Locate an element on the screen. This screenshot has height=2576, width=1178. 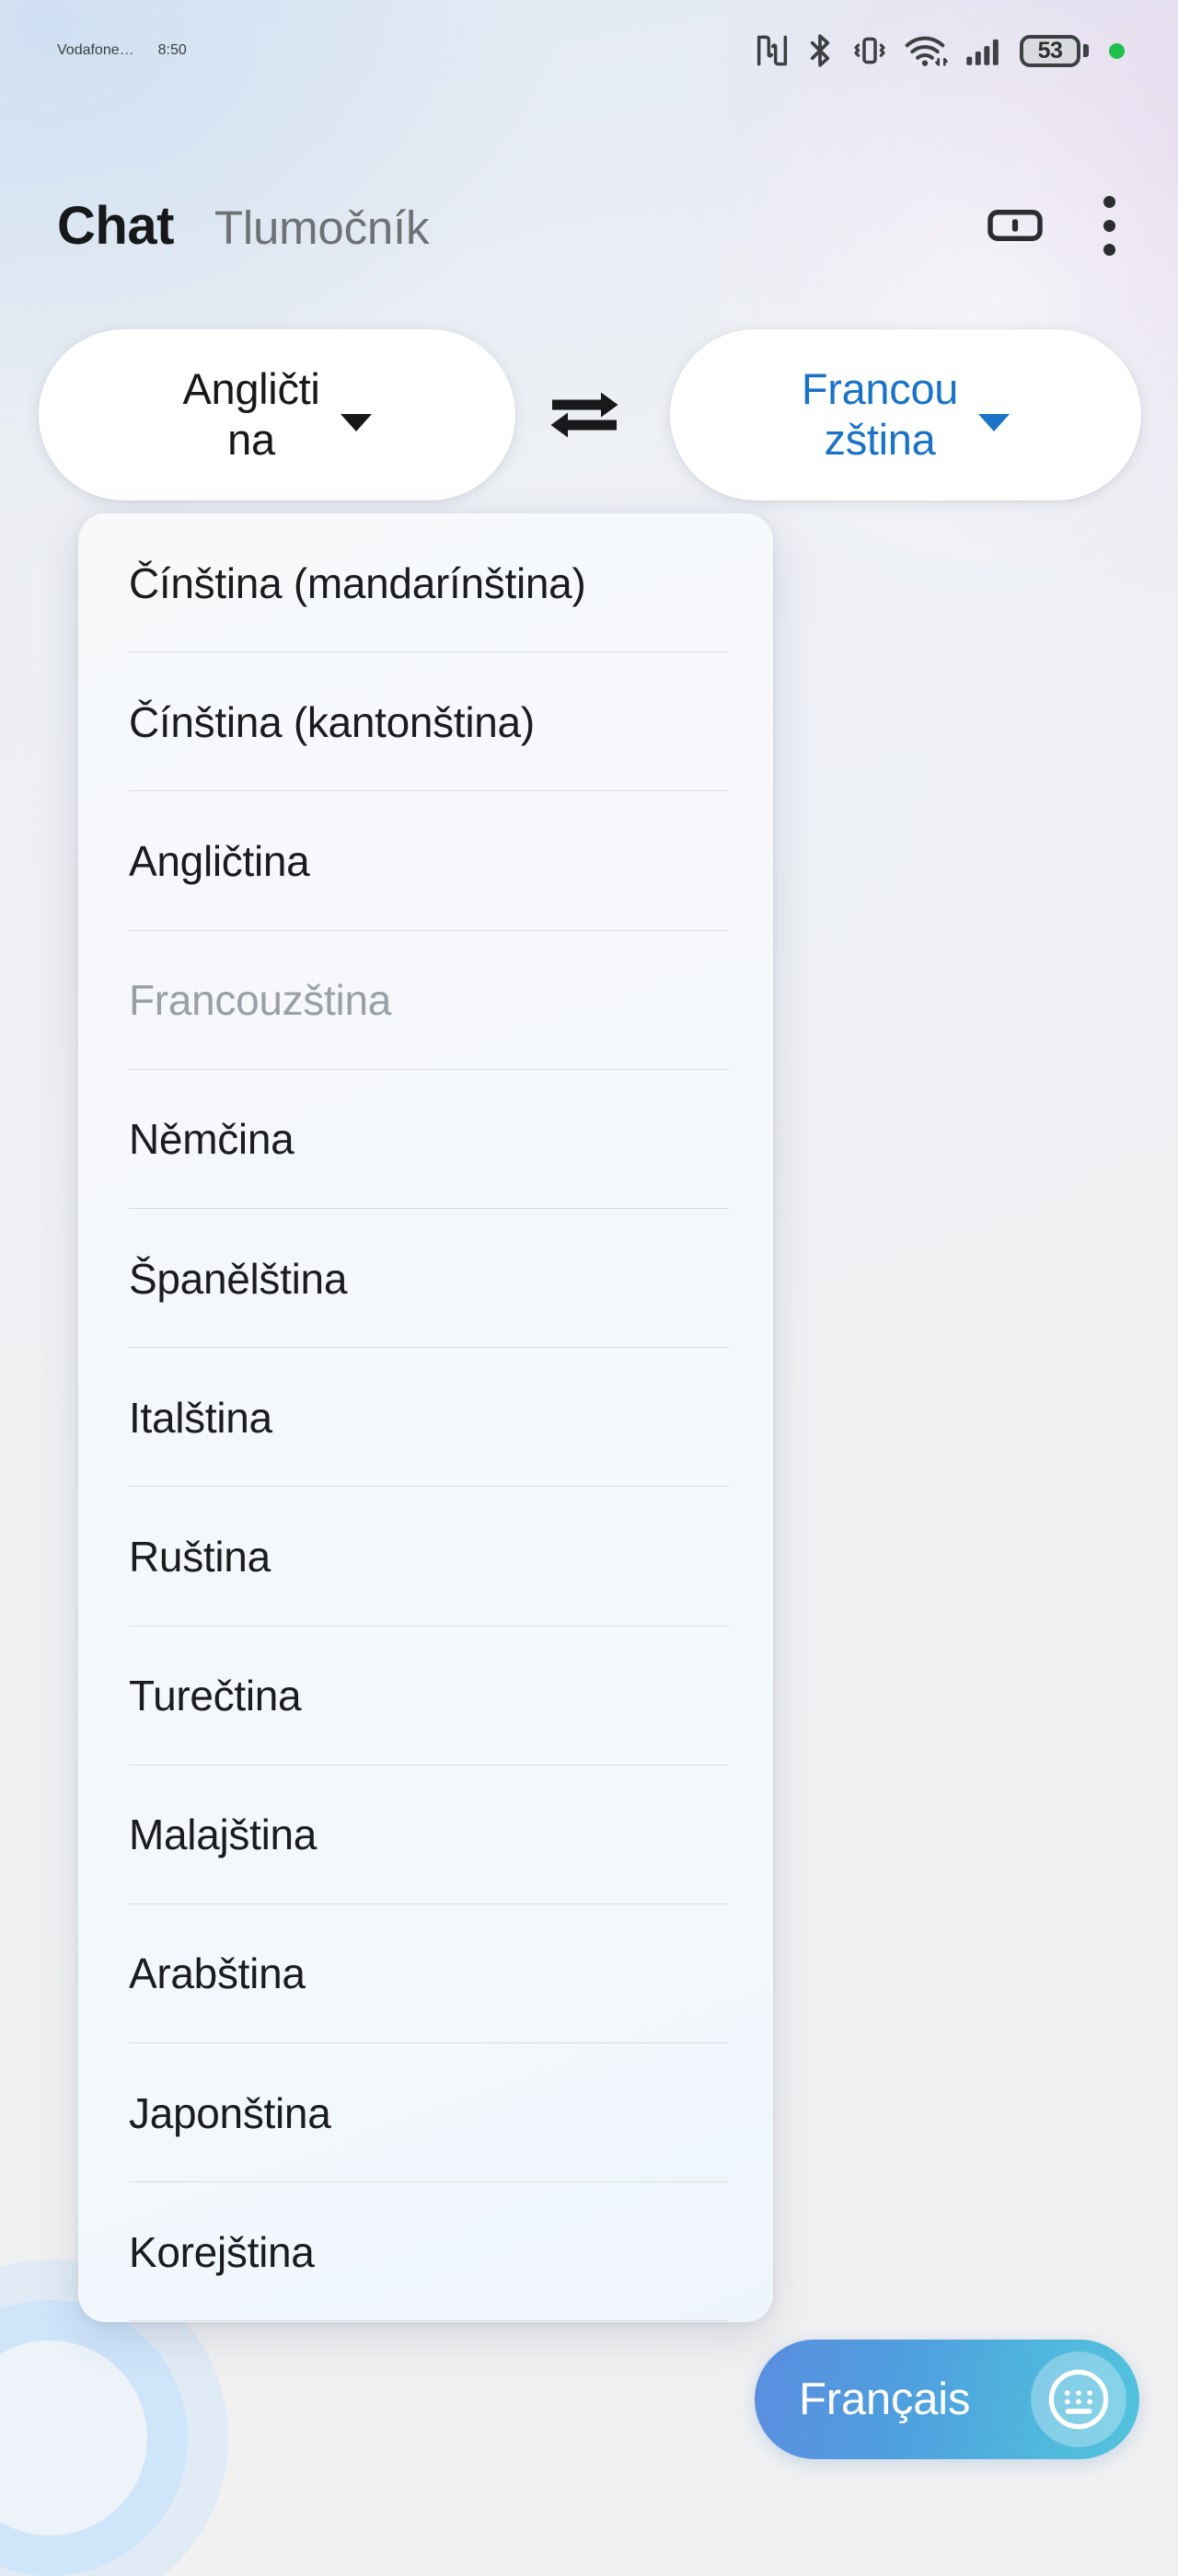
dropdown-item: Korejština is located at coordinates (425, 2252).